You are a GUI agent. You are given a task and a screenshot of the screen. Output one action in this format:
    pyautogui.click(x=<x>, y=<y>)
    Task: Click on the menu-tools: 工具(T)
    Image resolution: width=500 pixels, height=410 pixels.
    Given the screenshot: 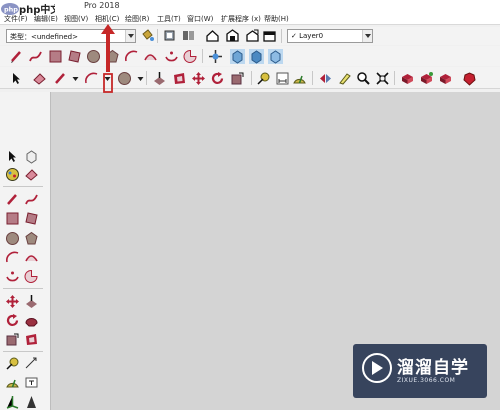 What is the action you would take?
    pyautogui.click(x=169, y=19)
    